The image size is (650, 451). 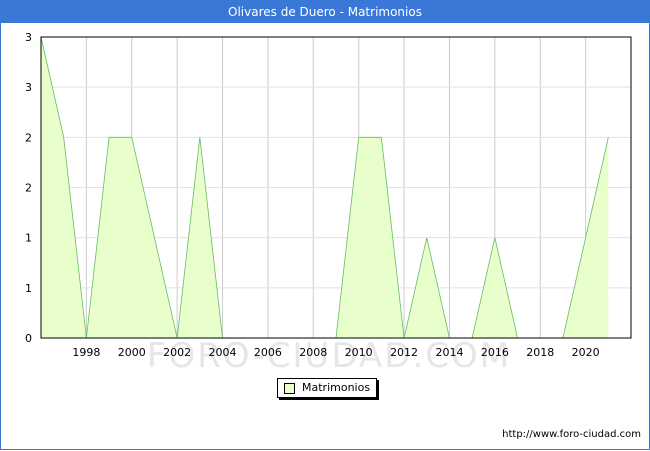 I want to click on x-tick-label: 1998, so click(x=86, y=352).